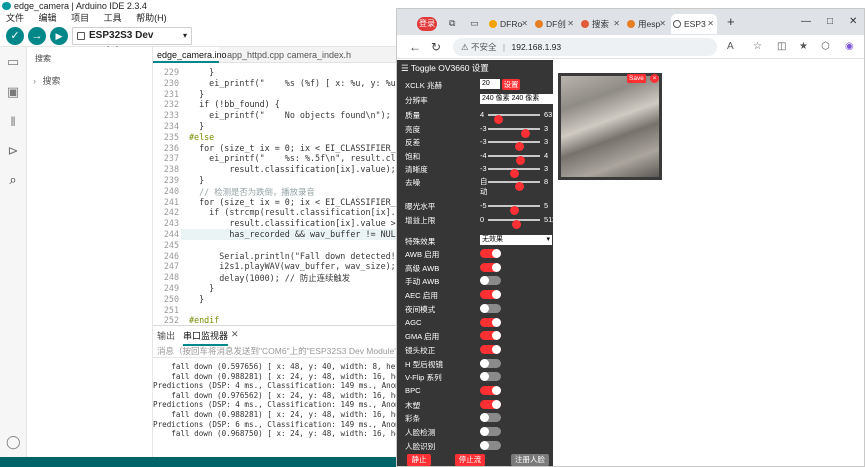 The width and height of the screenshot is (865, 467). Describe the element at coordinates (555, 24) in the screenshot. I see `browser-tab-2: DF创 ✕` at that location.